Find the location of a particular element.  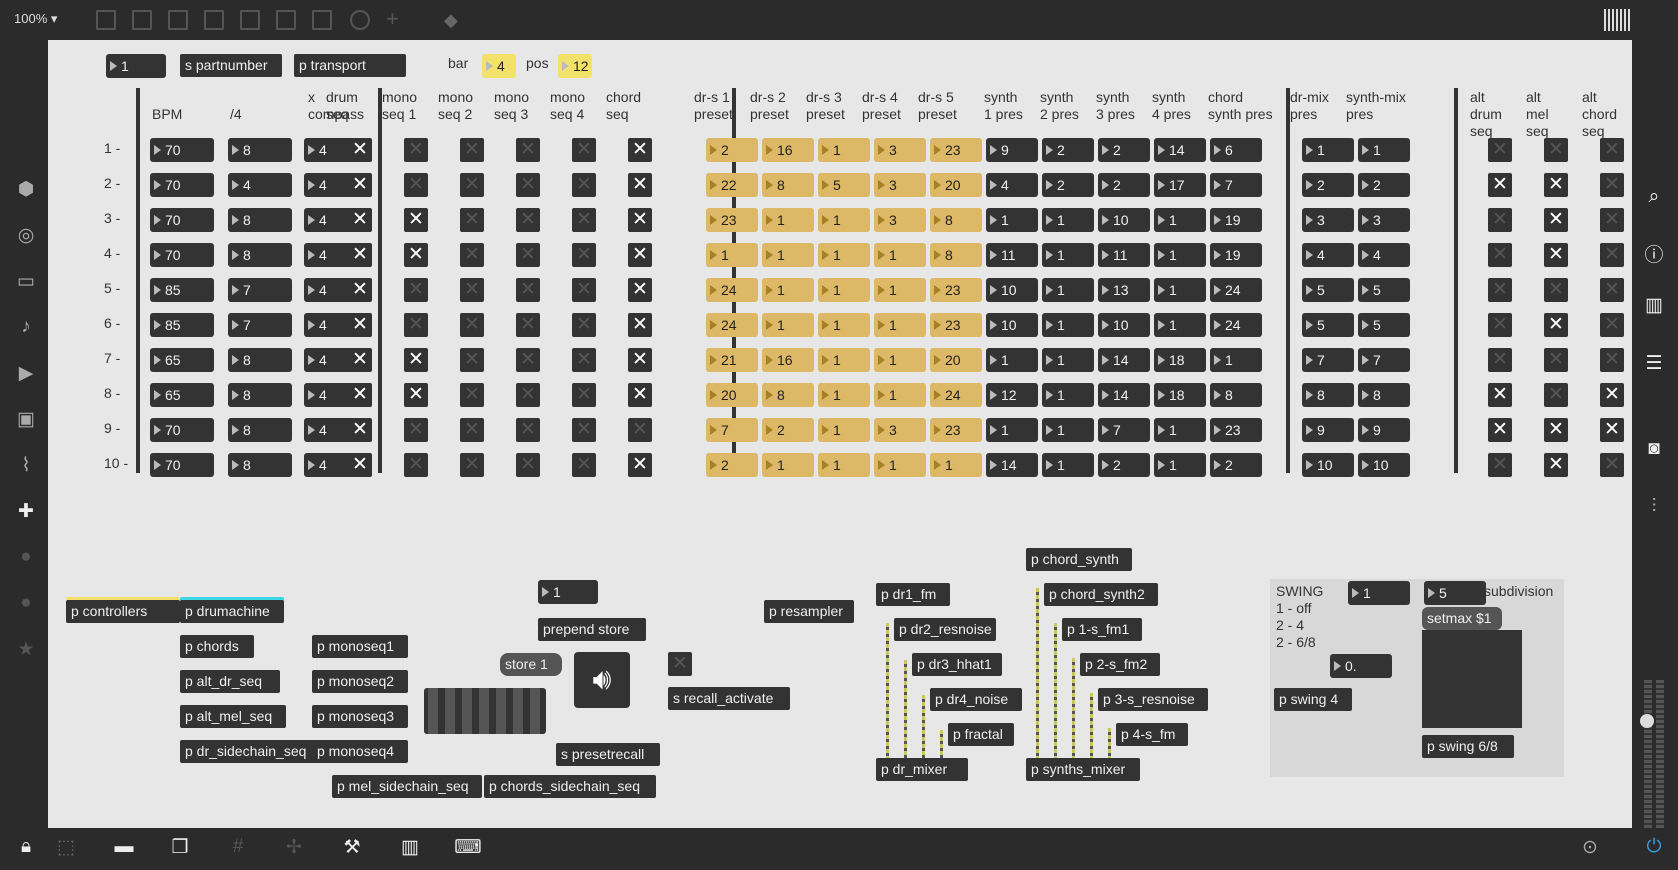

film-icon: ▭ is located at coordinates (26, 281).